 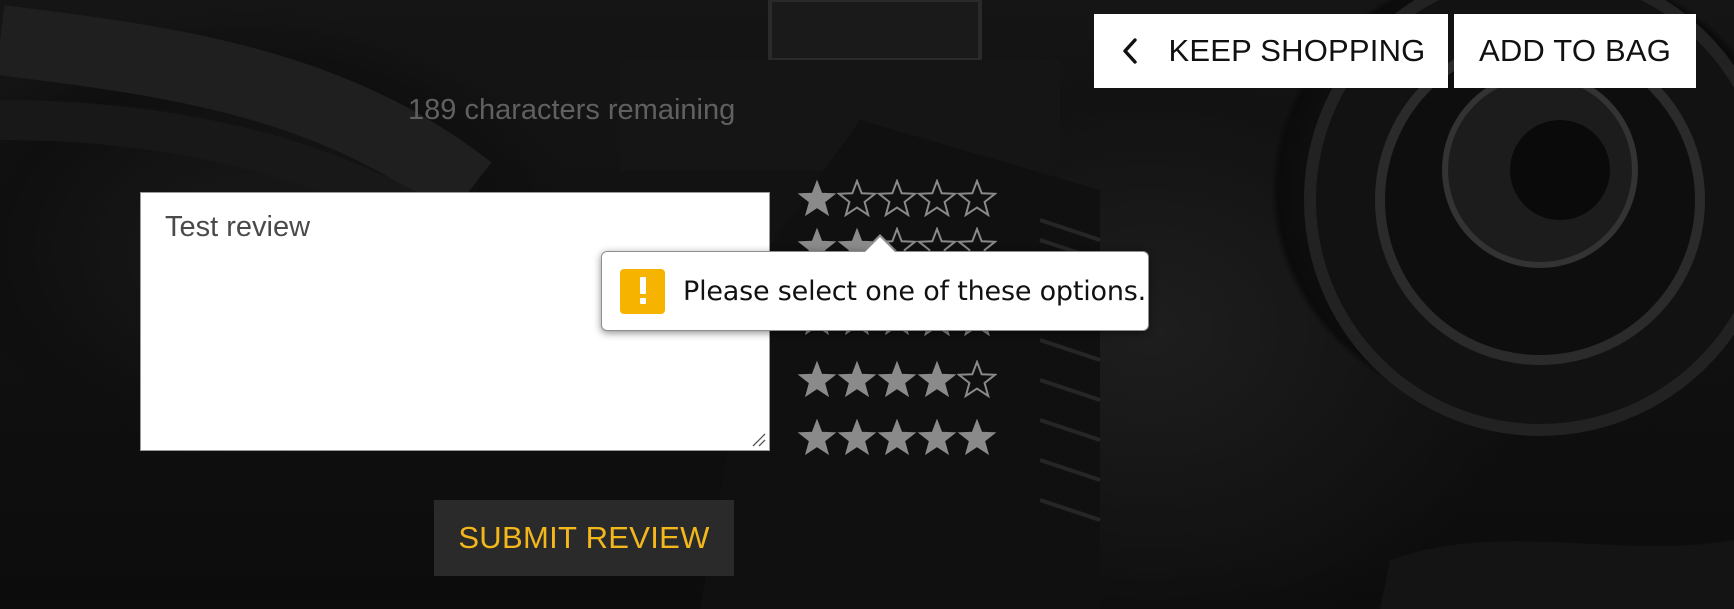 I want to click on rating-option-4-stars, so click(x=897, y=380).